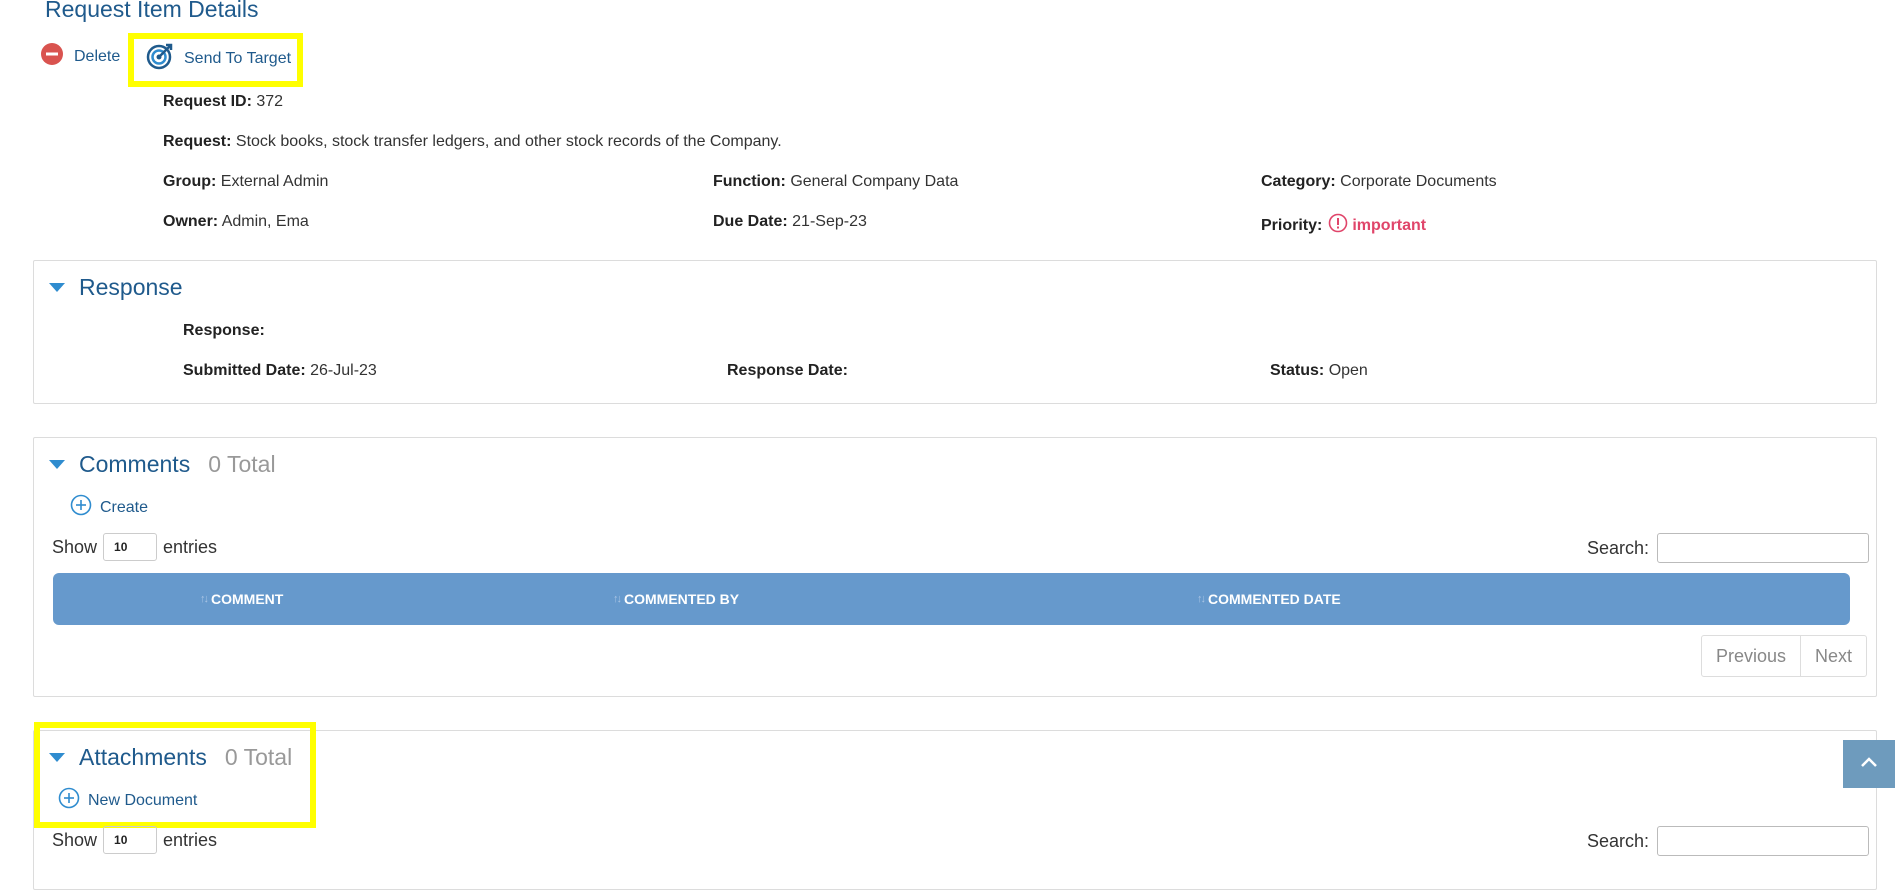 The height and width of the screenshot is (890, 1897). I want to click on scroll-to-top-button, so click(1869, 764).